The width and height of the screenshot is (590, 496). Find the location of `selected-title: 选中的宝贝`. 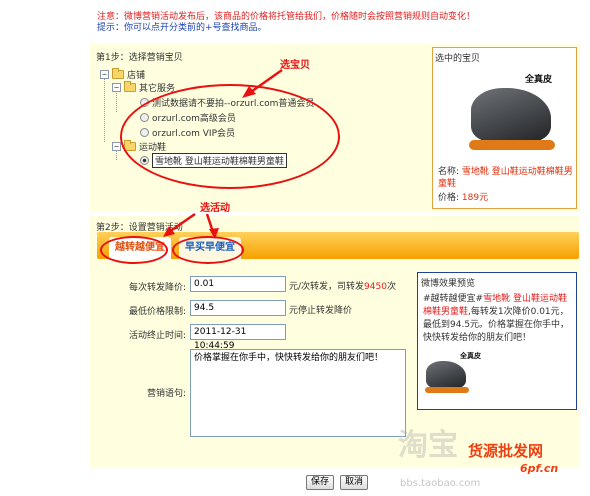

selected-title: 选中的宝贝 is located at coordinates (458, 59).